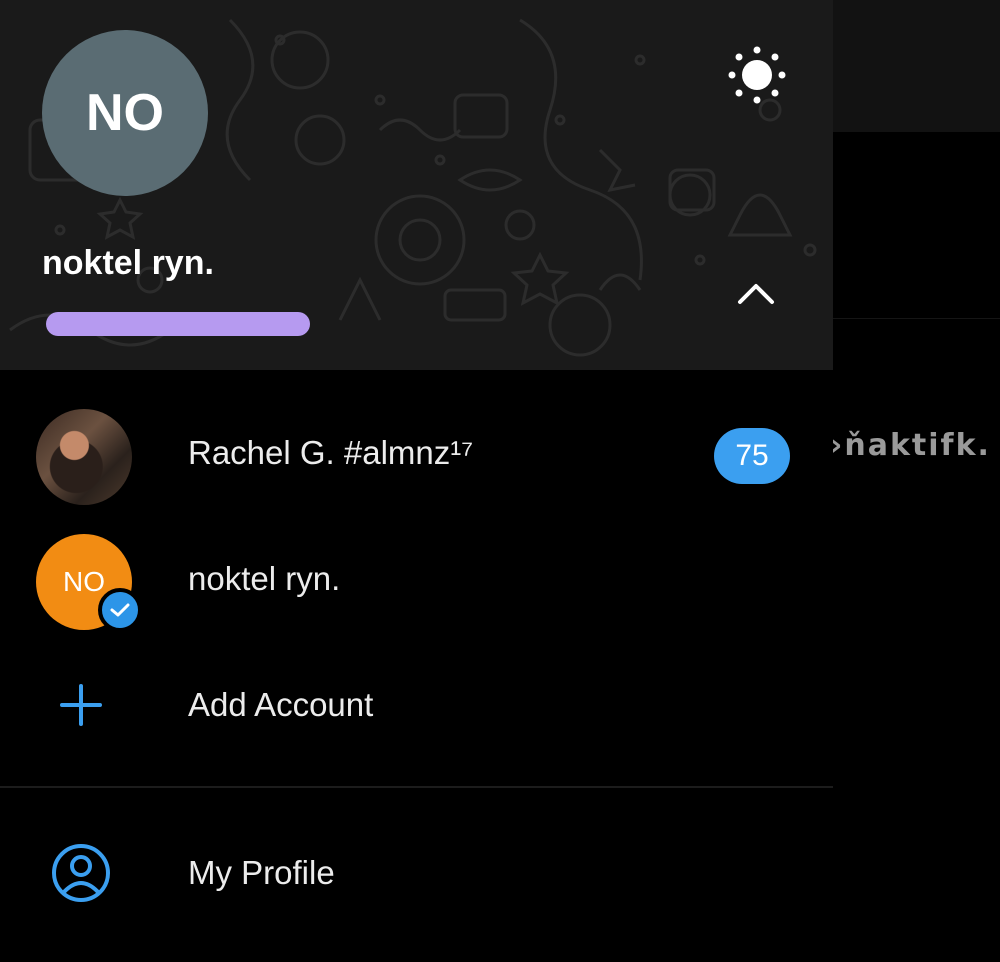 This screenshot has width=1000, height=962. I want to click on collapse-accounts-button, so click(756, 293).